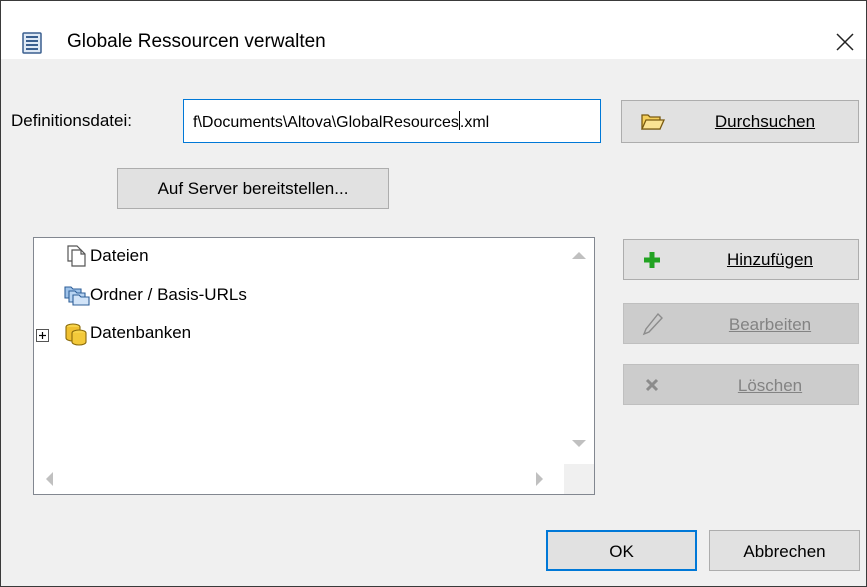 Image resolution: width=867 pixels, height=587 pixels. Describe the element at coordinates (579, 351) in the screenshot. I see `vertical-scrollbar` at that location.